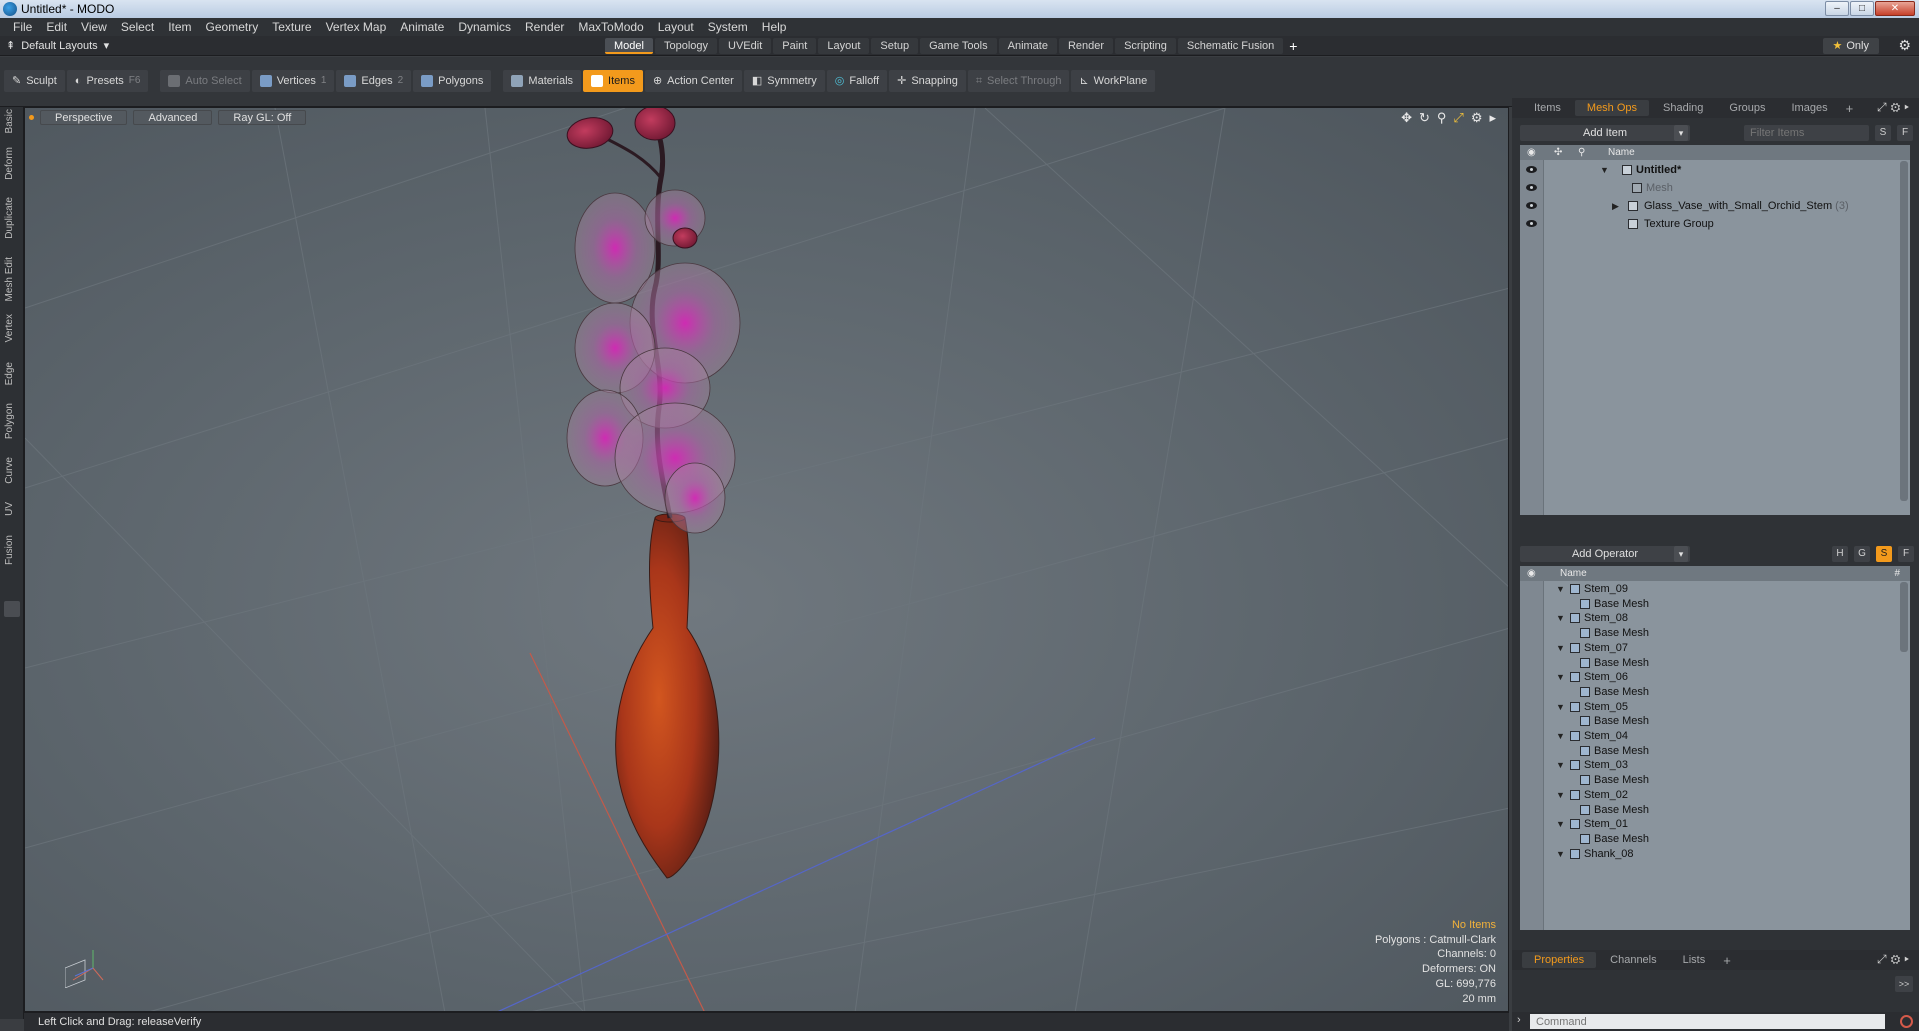  Describe the element at coordinates (1840, 554) in the screenshot. I see `op-h-button: H` at that location.